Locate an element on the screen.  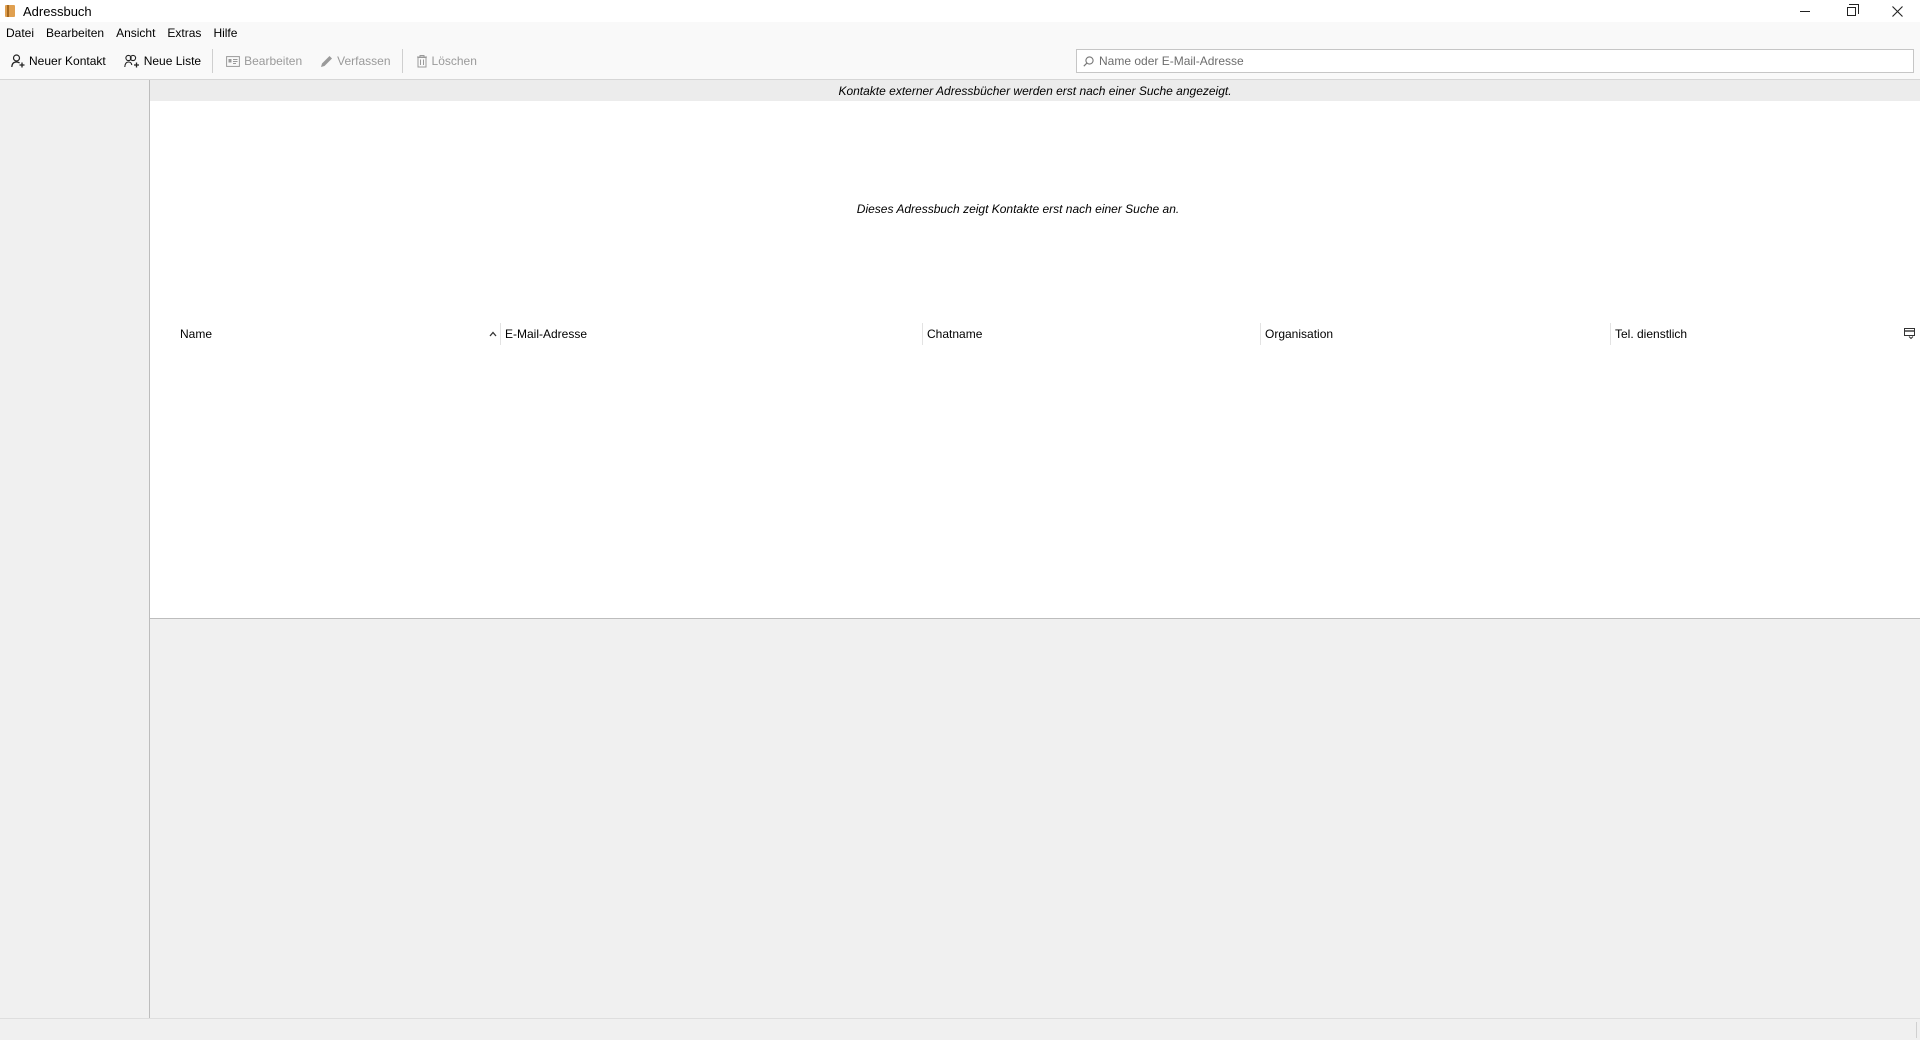
column-email-label: E-Mail-Adresse is located at coordinates (546, 334).